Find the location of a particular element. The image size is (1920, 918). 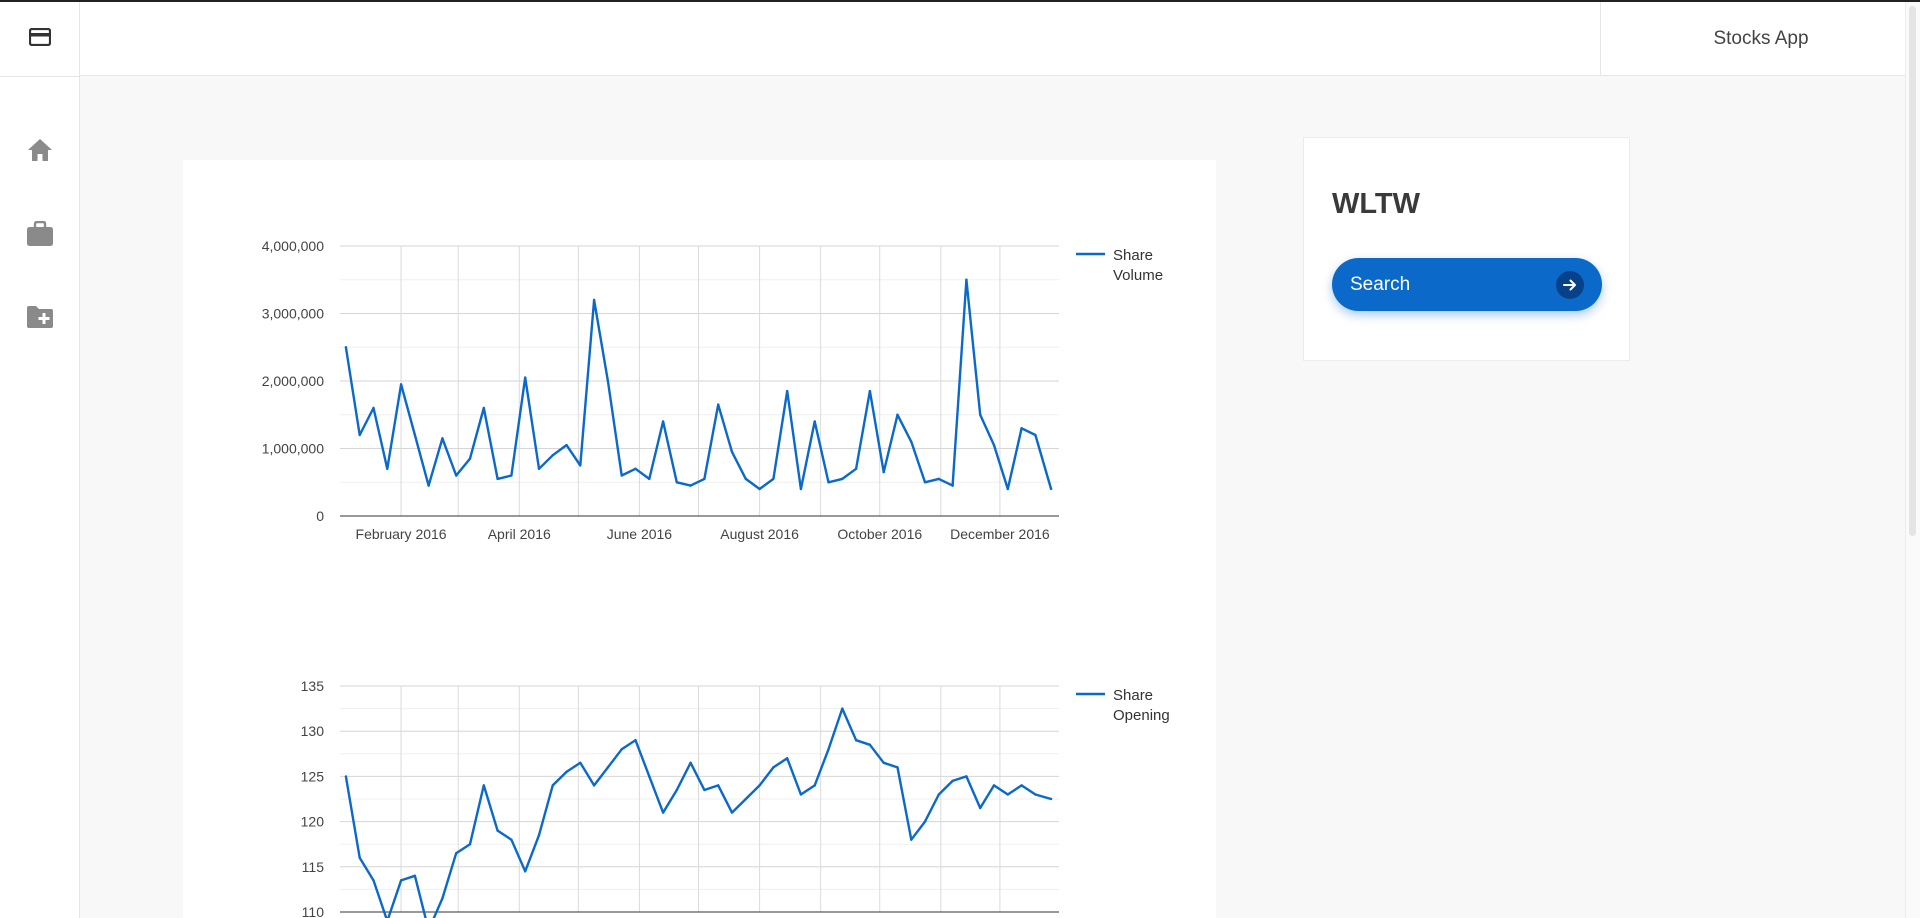

credit-card-icon is located at coordinates (40, 39).